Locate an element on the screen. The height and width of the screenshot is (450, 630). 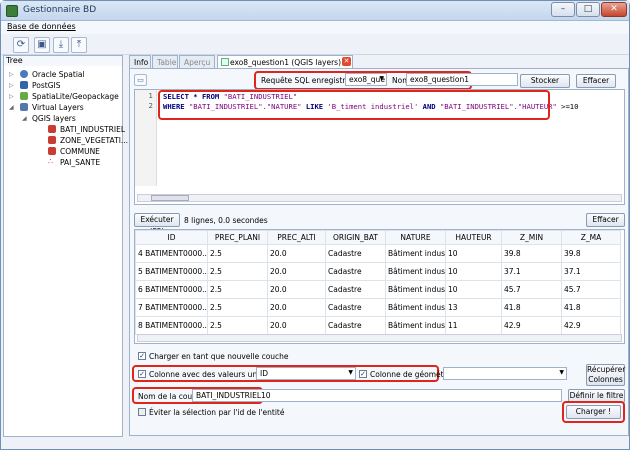
editor-scrollbar is located at coordinates (379, 198).